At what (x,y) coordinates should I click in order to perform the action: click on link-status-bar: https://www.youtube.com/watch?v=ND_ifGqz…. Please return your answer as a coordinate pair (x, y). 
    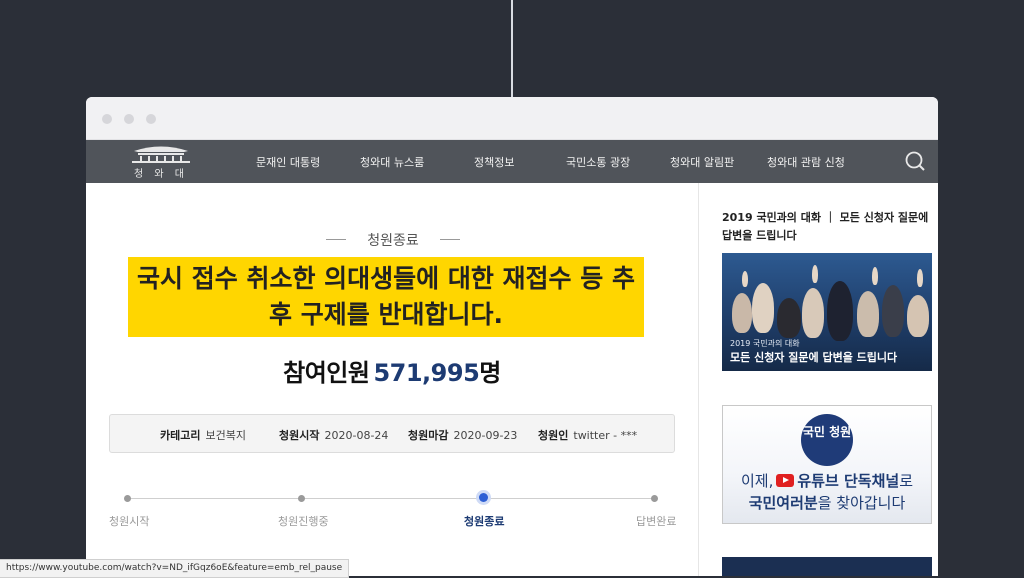
    Looking at the image, I should click on (175, 568).